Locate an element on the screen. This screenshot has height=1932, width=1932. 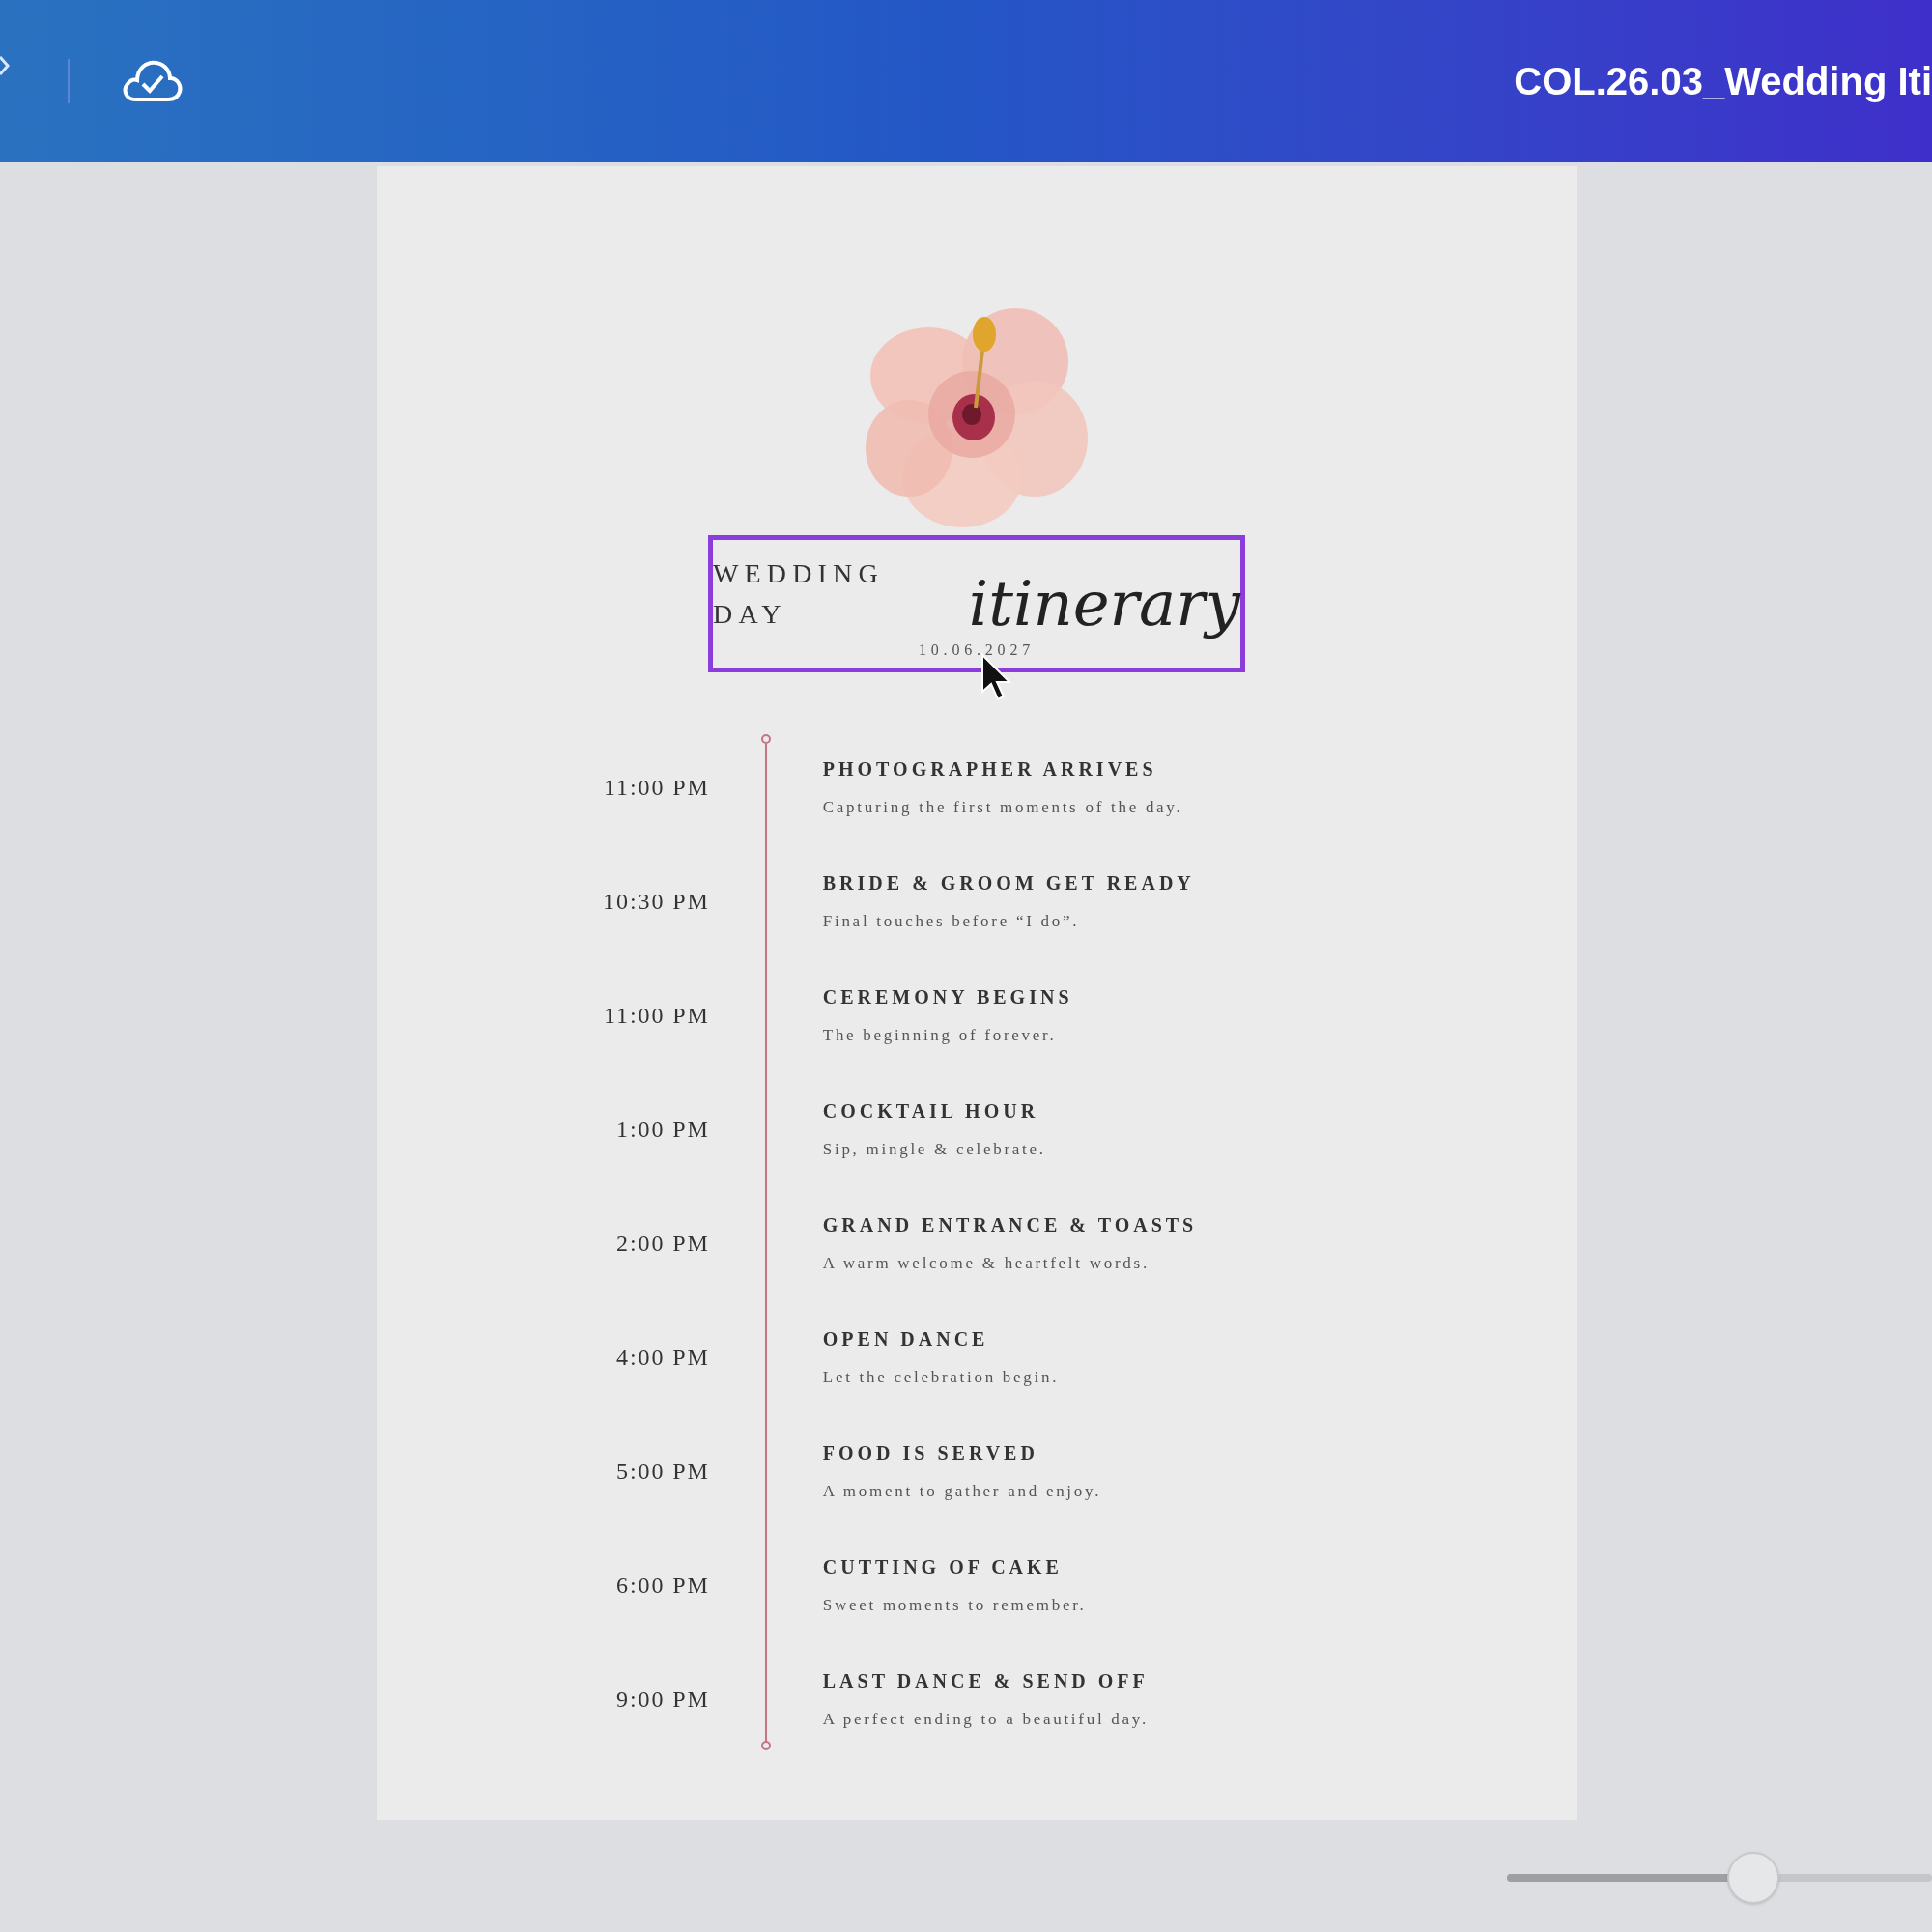
heading-text: WEDDING DAY is located at coordinates (799, 594).